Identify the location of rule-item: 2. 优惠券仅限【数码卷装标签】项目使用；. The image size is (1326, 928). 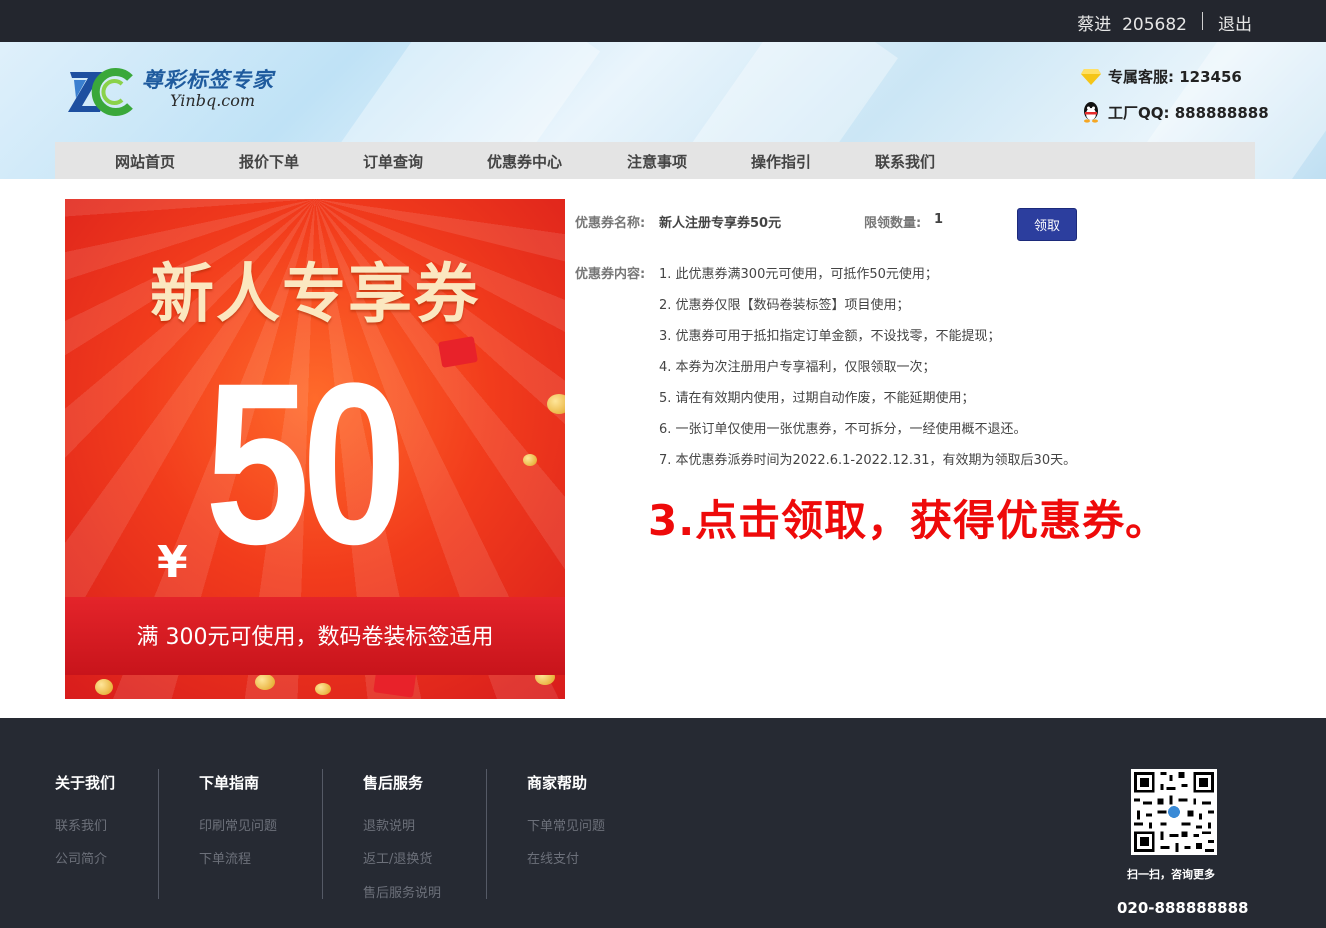
(784, 305).